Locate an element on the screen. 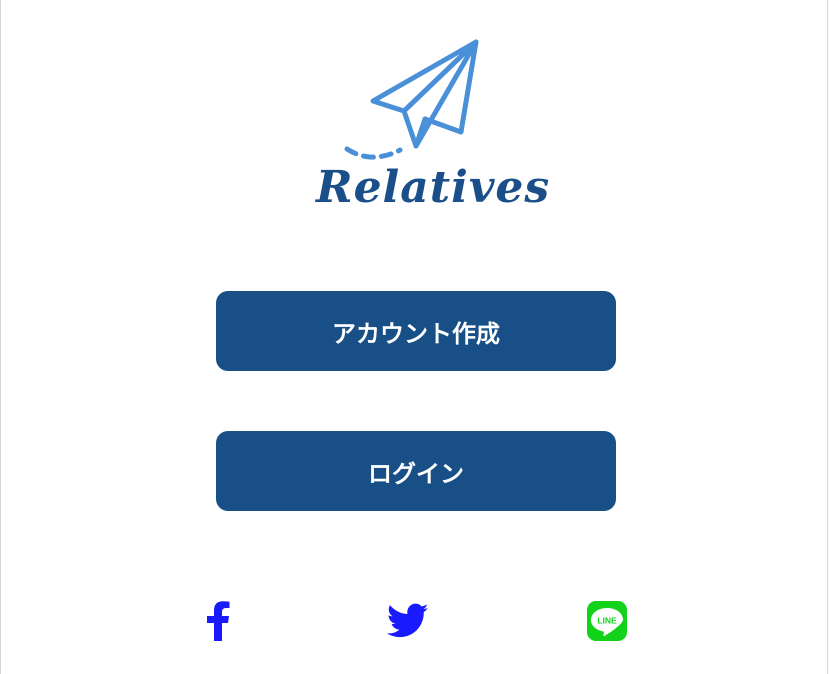 The image size is (830, 674). line-icon: LINE is located at coordinates (607, 621).